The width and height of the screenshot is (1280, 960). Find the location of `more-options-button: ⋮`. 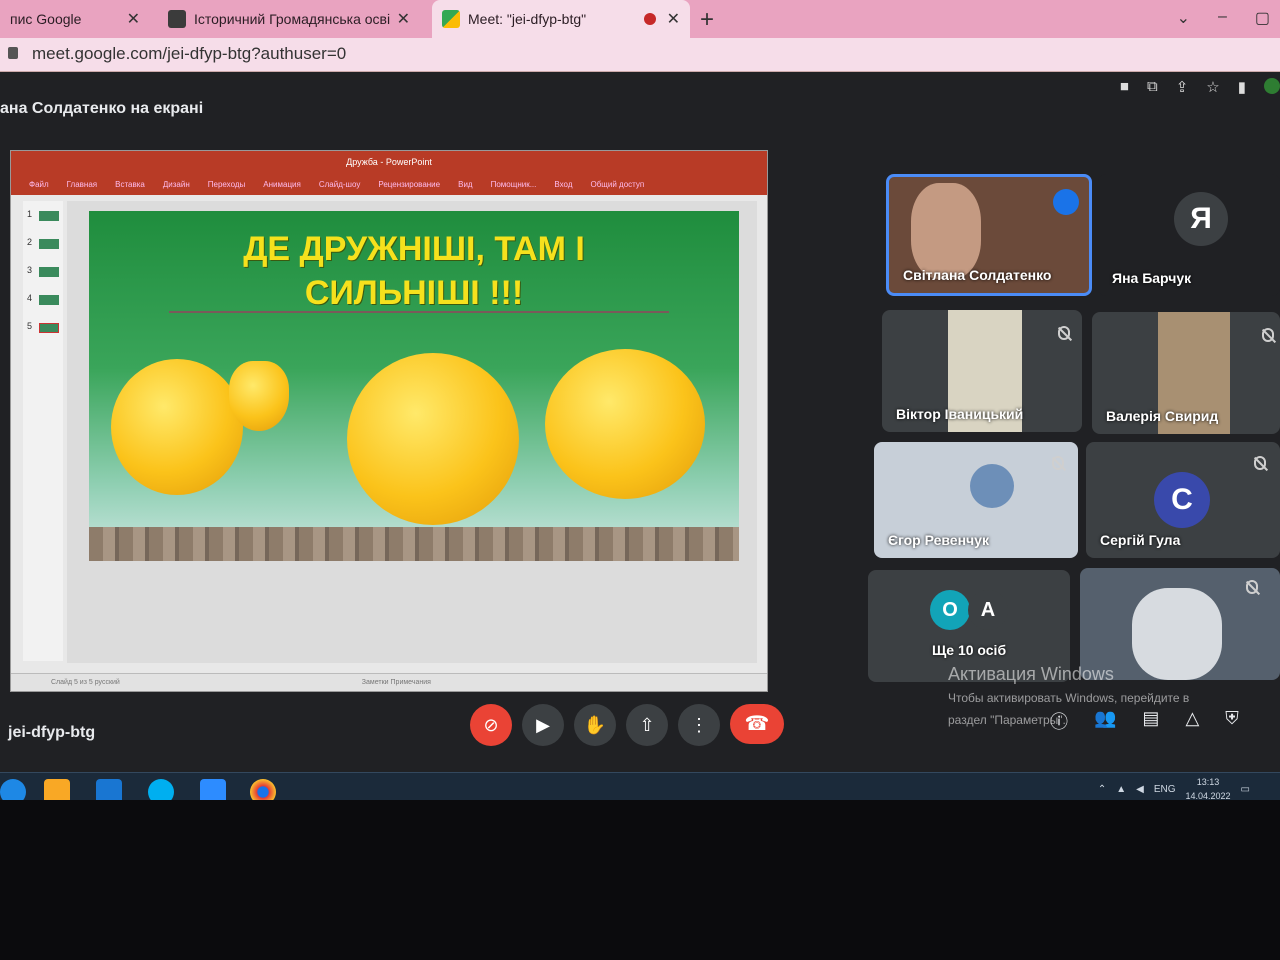

more-options-button: ⋮ is located at coordinates (699, 725).